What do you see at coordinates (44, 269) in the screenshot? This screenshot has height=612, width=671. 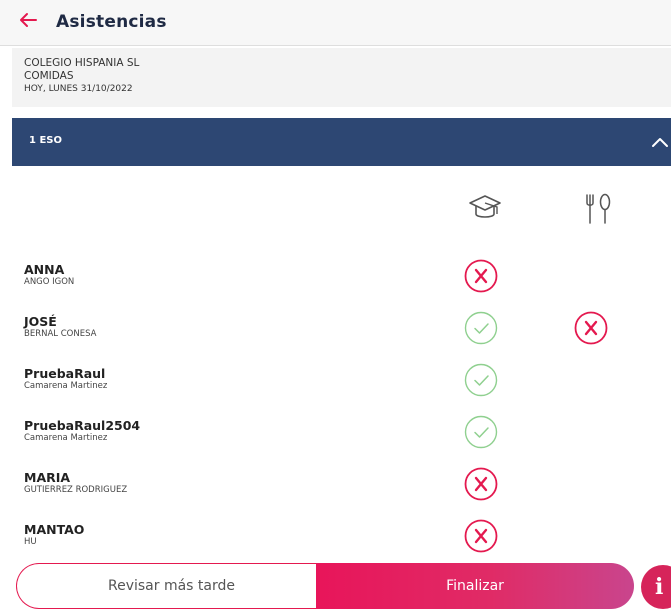 I see `student-name: ANNA` at bounding box center [44, 269].